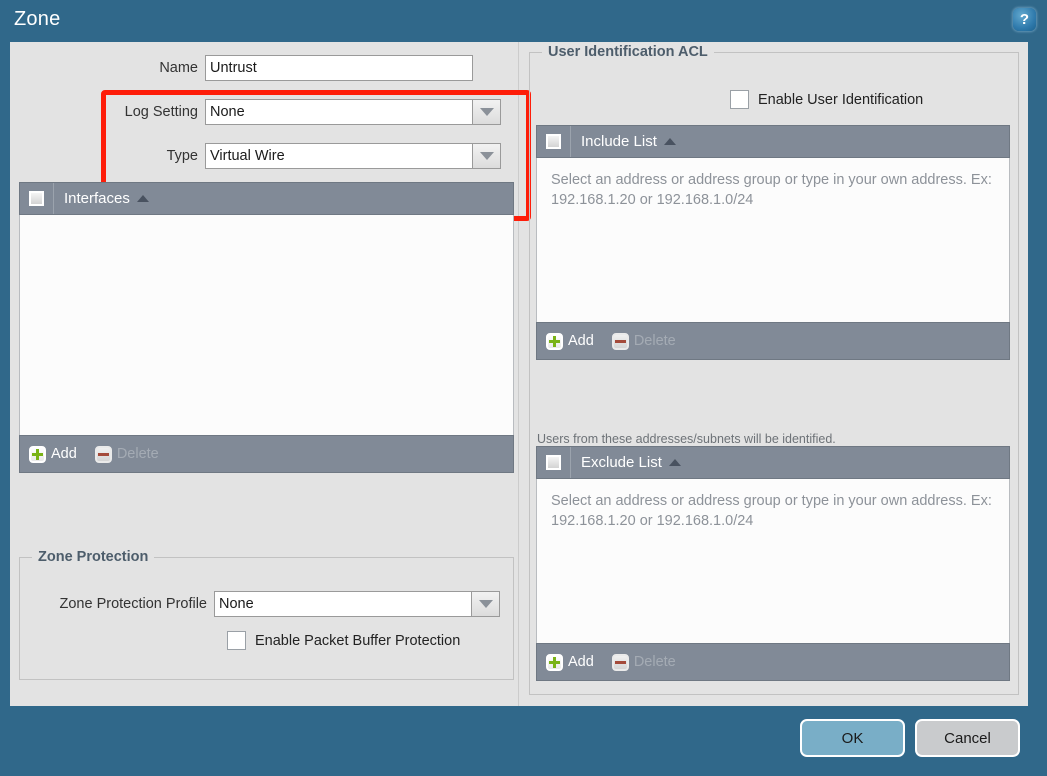 This screenshot has width=1047, height=776. I want to click on name-label: Name, so click(178, 68).